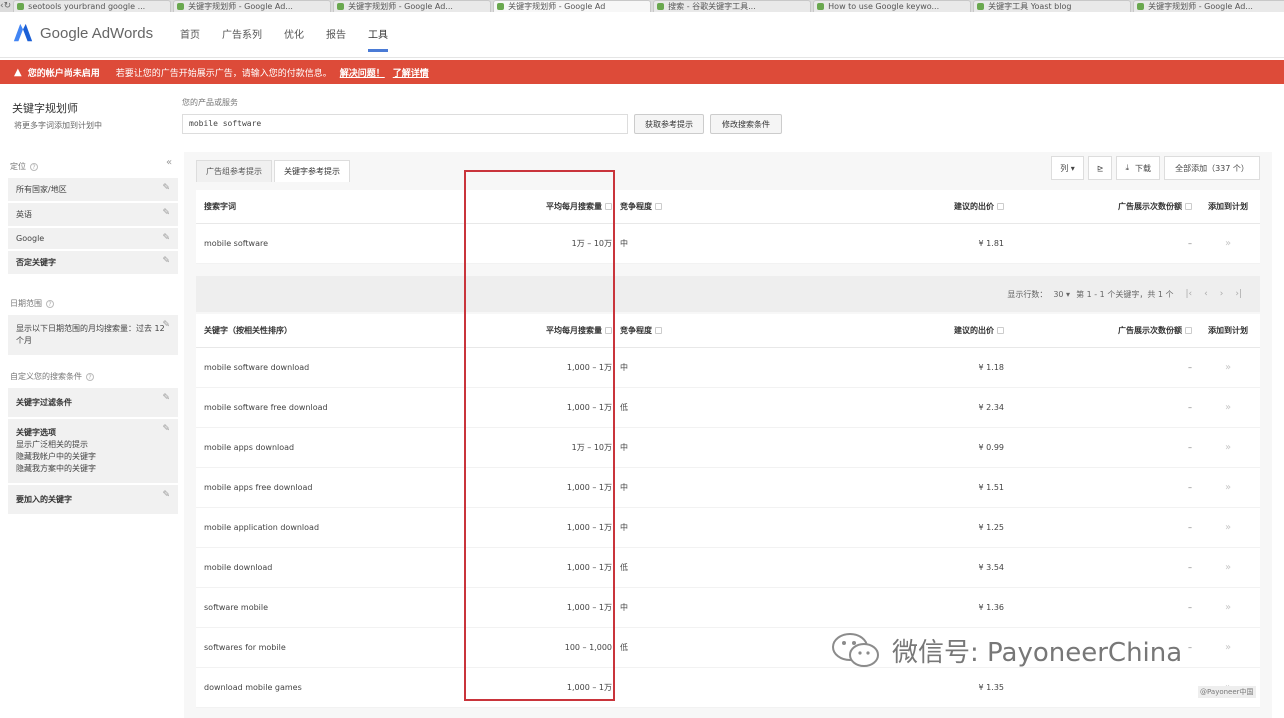  I want to click on keyword-options-box: 关键字选项 显示广泛相关的提示 隐藏我帐户中的关键字 隐藏我方案中的关键字 ✎, so click(93, 452).